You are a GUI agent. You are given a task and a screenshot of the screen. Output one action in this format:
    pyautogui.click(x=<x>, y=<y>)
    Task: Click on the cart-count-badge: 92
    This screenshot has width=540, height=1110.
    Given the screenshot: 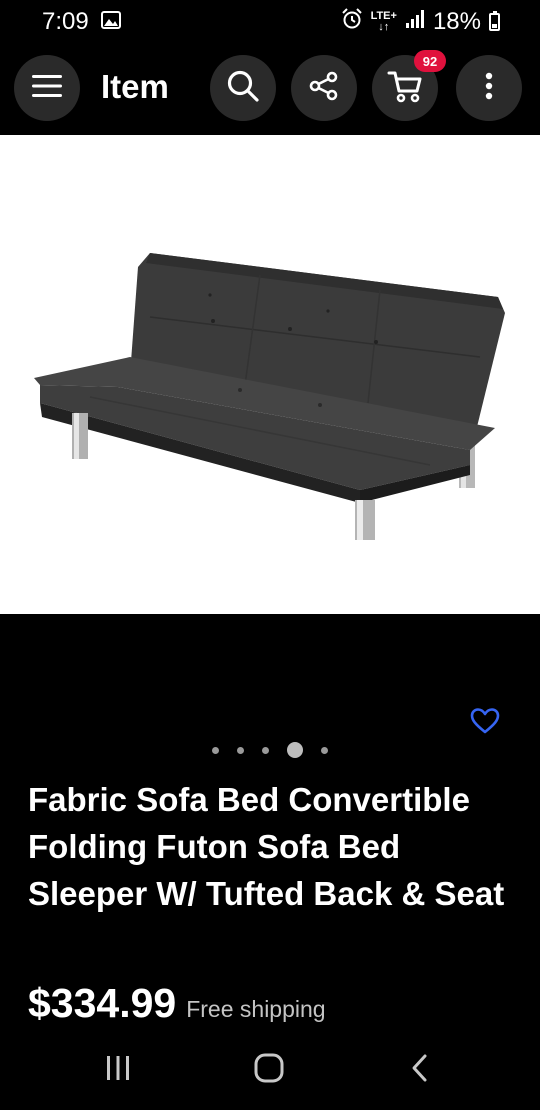 What is the action you would take?
    pyautogui.click(x=430, y=61)
    